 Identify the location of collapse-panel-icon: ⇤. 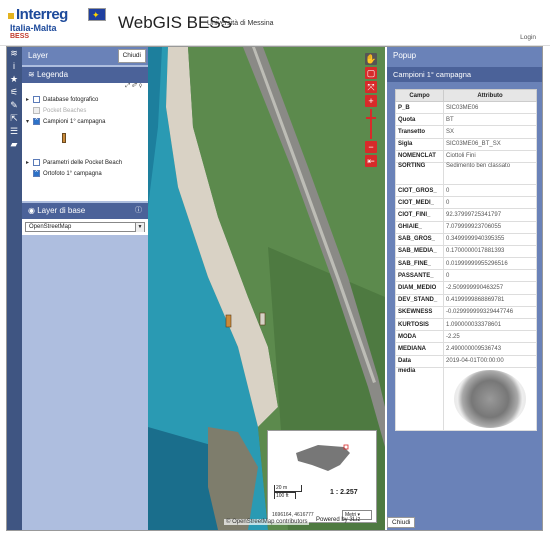
(371, 161).